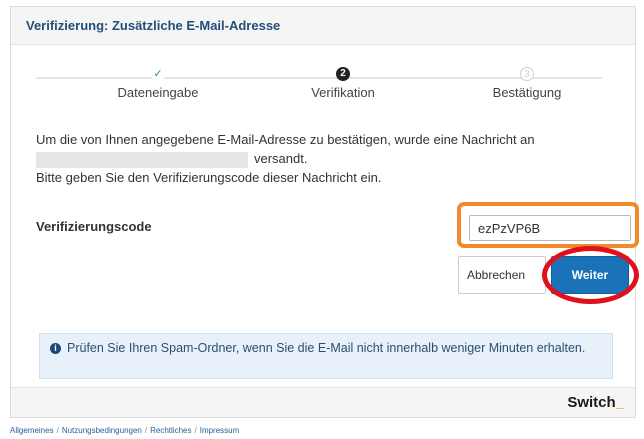 Image resolution: width=644 pixels, height=439 pixels. I want to click on step-label: Bestätigung, so click(527, 92).